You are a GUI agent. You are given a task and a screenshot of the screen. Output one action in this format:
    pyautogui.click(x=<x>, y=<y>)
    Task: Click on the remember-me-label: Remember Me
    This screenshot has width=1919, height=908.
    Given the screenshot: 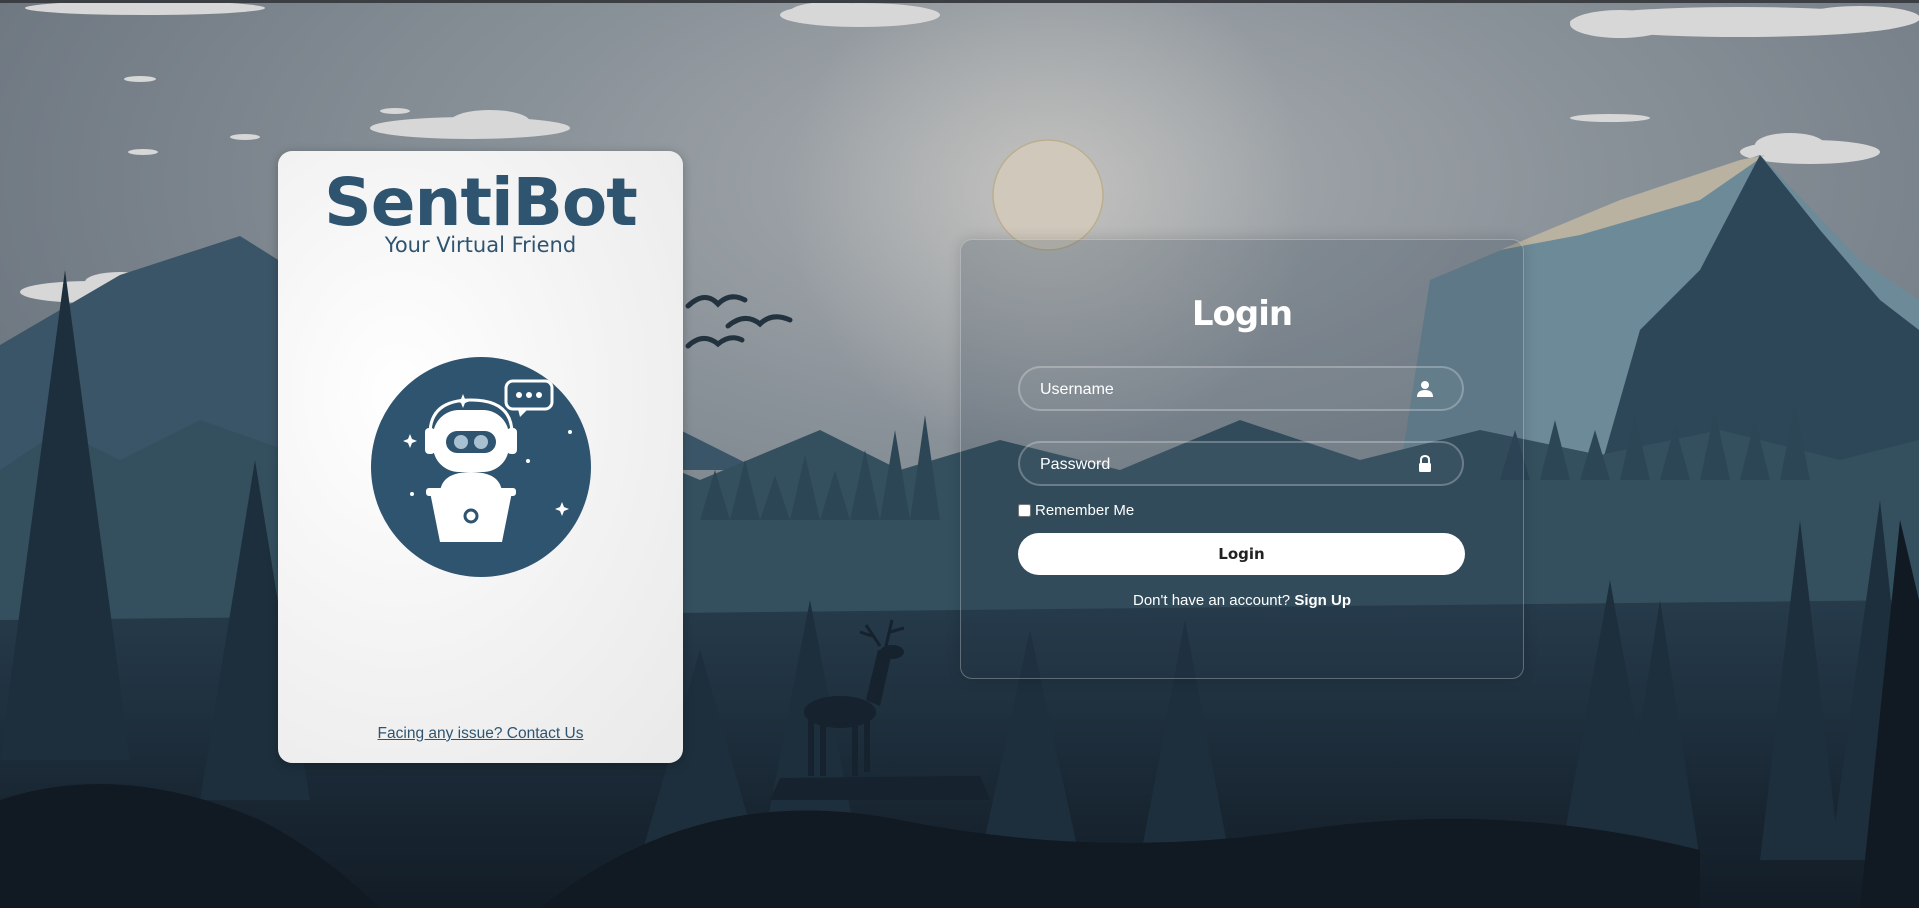 What is the action you would take?
    pyautogui.click(x=1085, y=510)
    